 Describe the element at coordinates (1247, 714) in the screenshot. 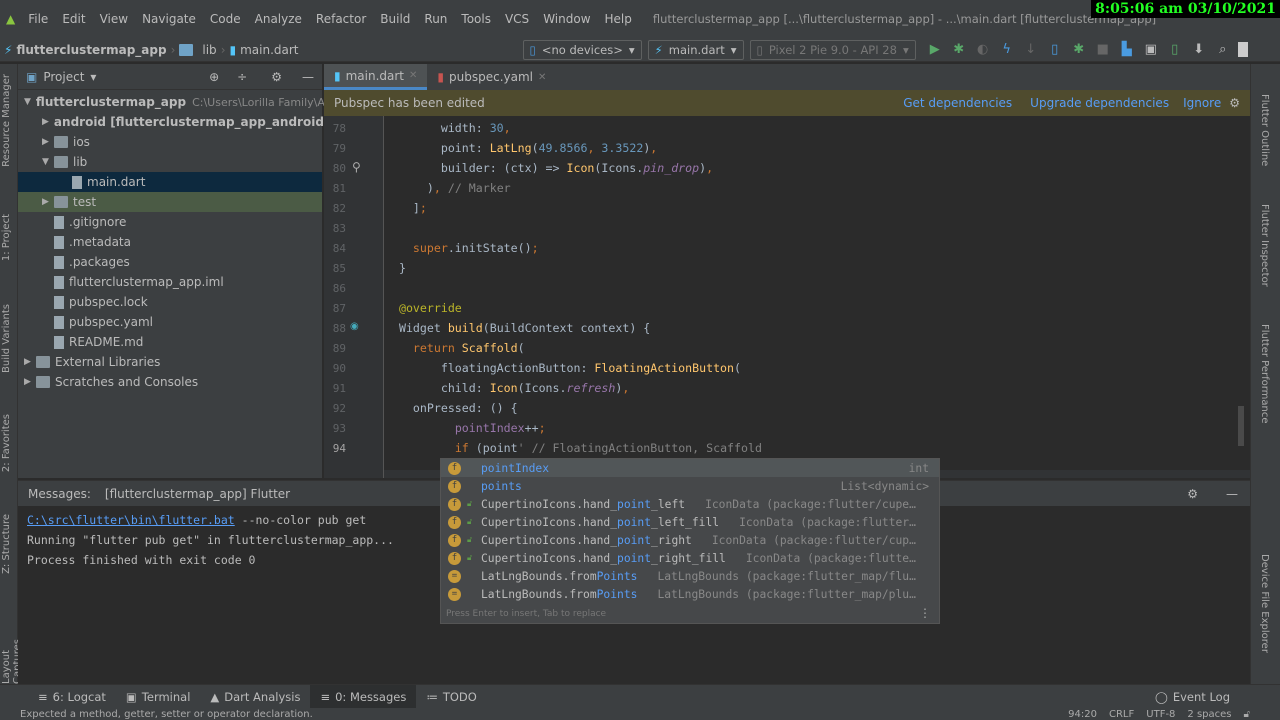

I see `lock-icon: 🔓︎` at that location.